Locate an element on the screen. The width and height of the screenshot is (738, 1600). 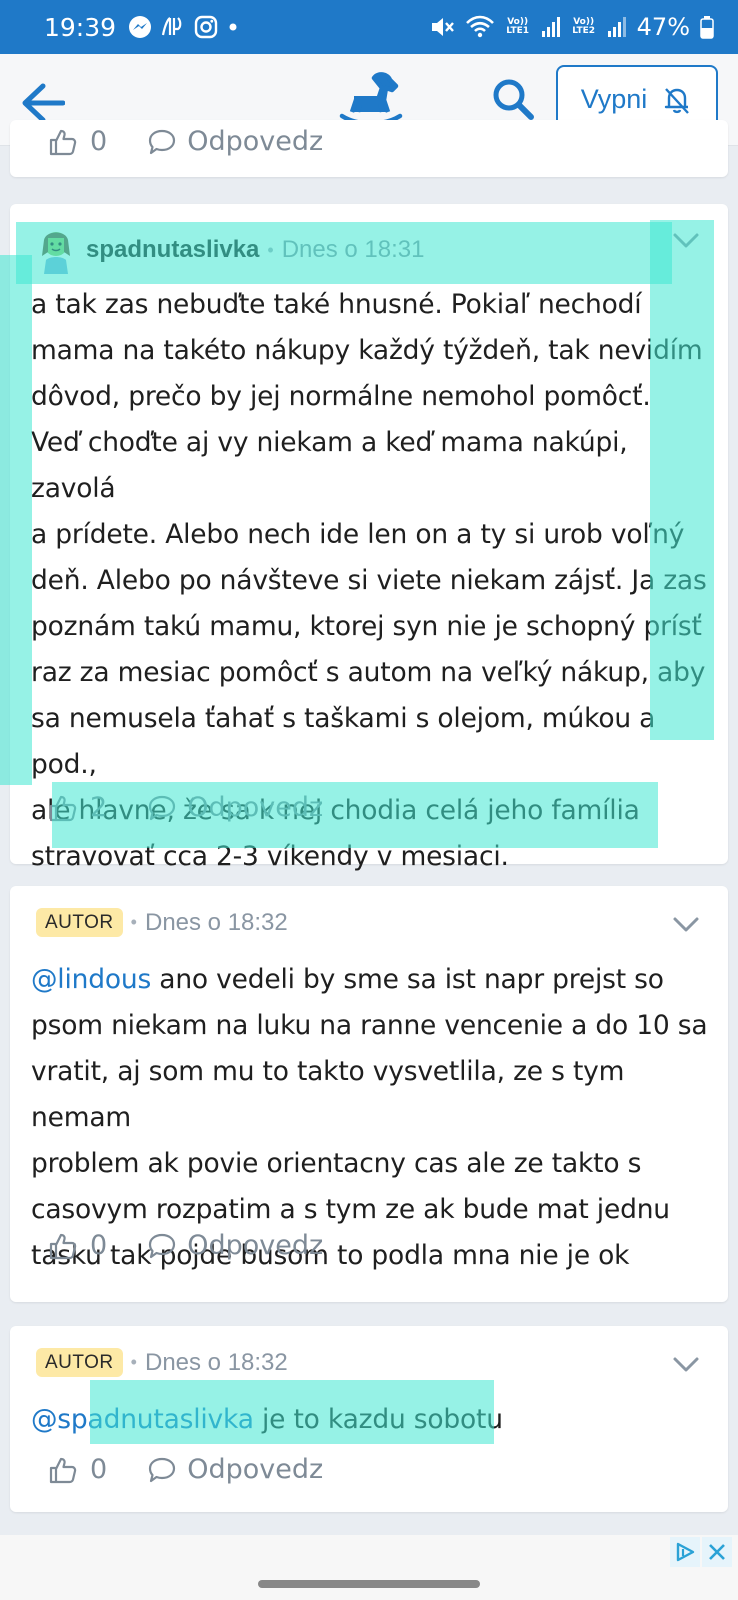
wifi-icon is located at coordinates (479, 26).